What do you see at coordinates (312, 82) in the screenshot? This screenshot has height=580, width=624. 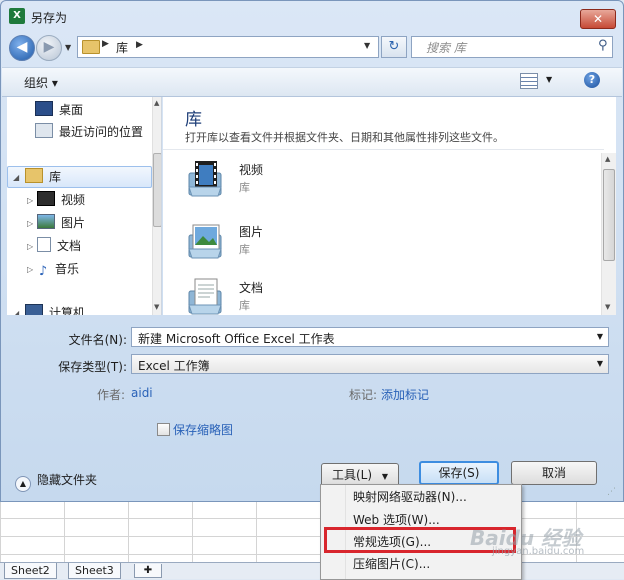 I see `command-toolbar: 组织 ▾ ▼ ?` at bounding box center [312, 82].